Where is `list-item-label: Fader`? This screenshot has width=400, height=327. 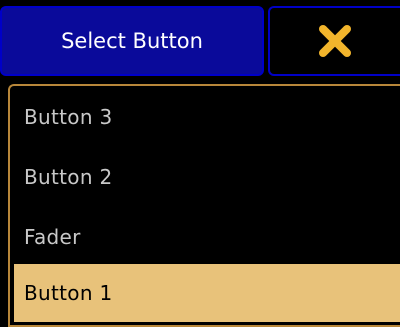 list-item-label: Fader is located at coordinates (52, 237).